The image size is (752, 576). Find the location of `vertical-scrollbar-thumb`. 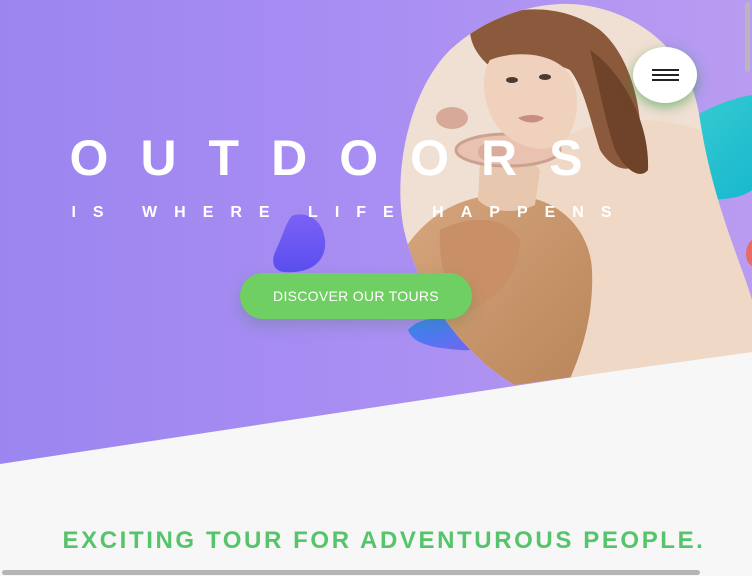

vertical-scrollbar-thumb is located at coordinates (747, 37).